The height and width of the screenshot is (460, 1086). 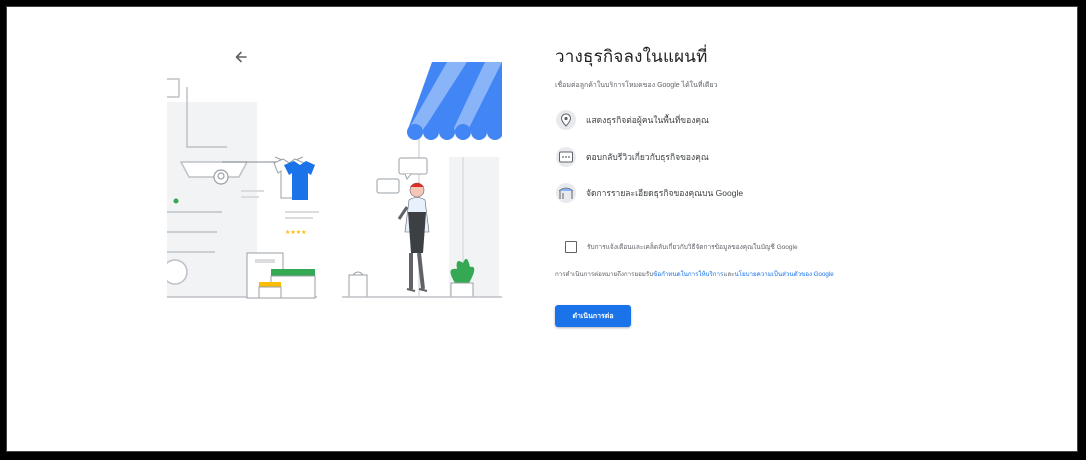 I want to click on page-title: วางธุรกิจลงในแผนที่, so click(x=631, y=56).